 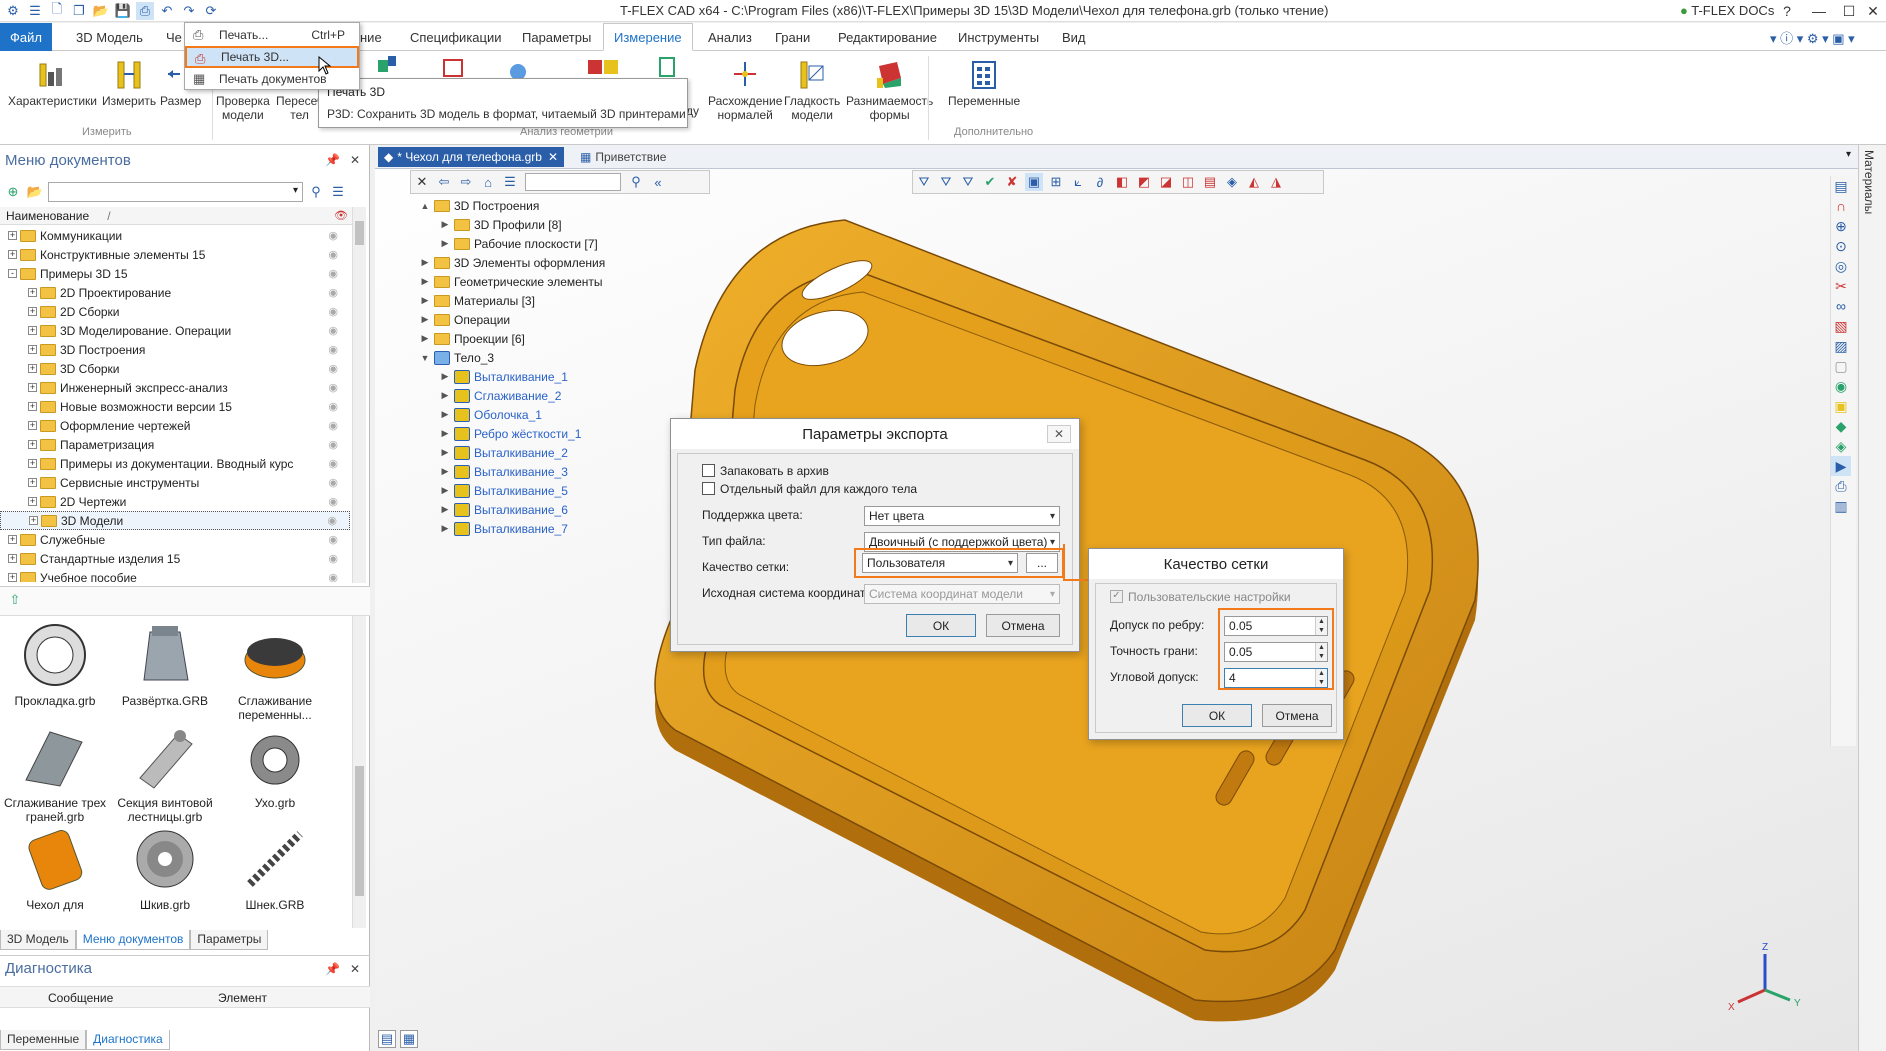 I want to click on edge-tol-input: 0.05 ▲ ▼, so click(x=1276, y=626).